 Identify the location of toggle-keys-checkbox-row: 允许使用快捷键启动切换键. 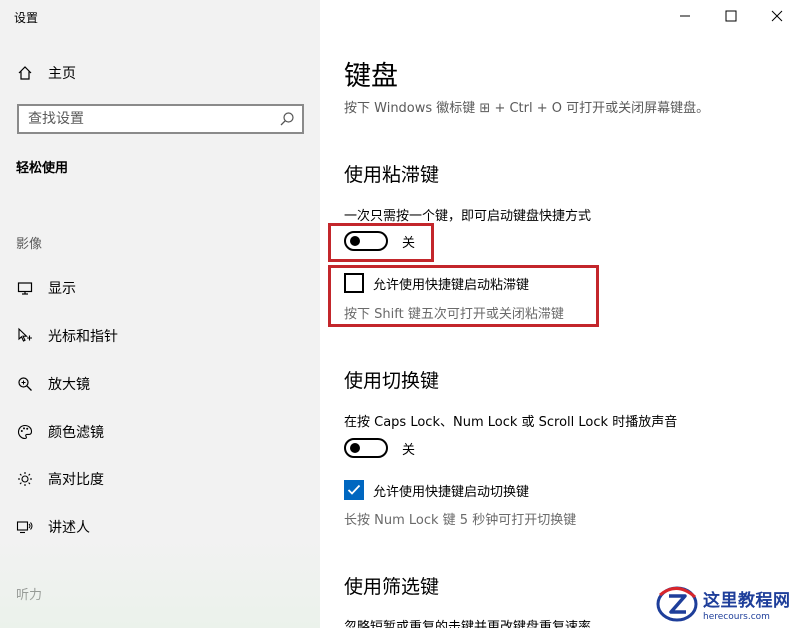
(436, 490).